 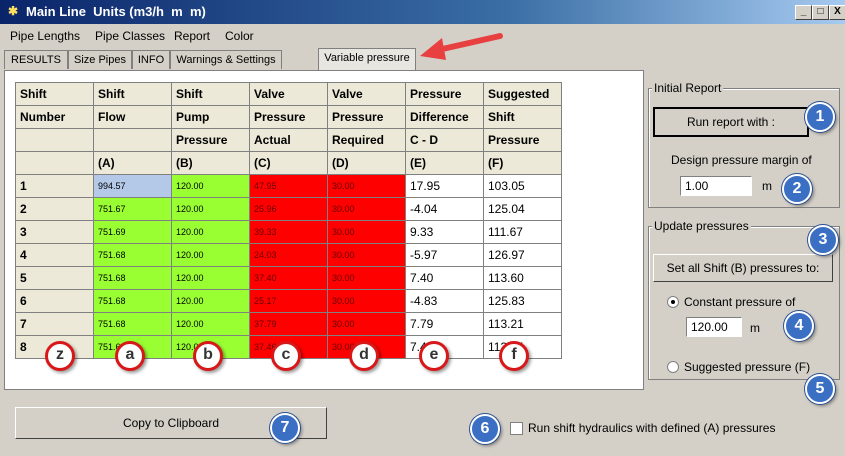 I want to click on header-cell: C - D, so click(x=444, y=140).